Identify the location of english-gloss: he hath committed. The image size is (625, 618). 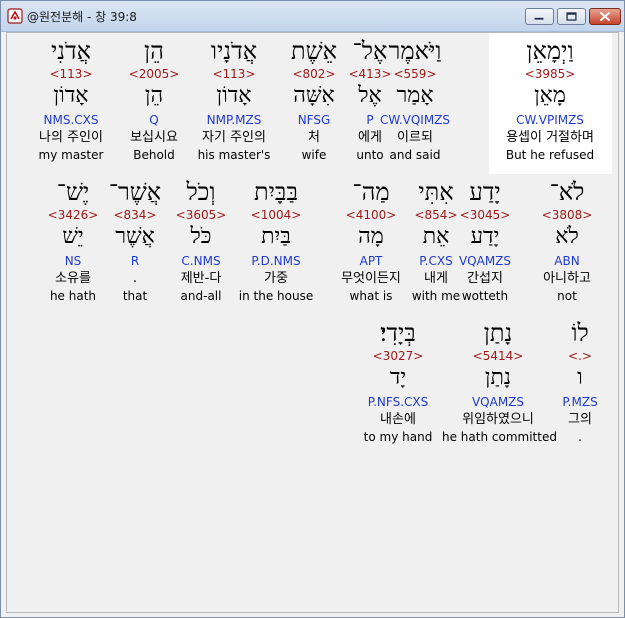
(499, 437).